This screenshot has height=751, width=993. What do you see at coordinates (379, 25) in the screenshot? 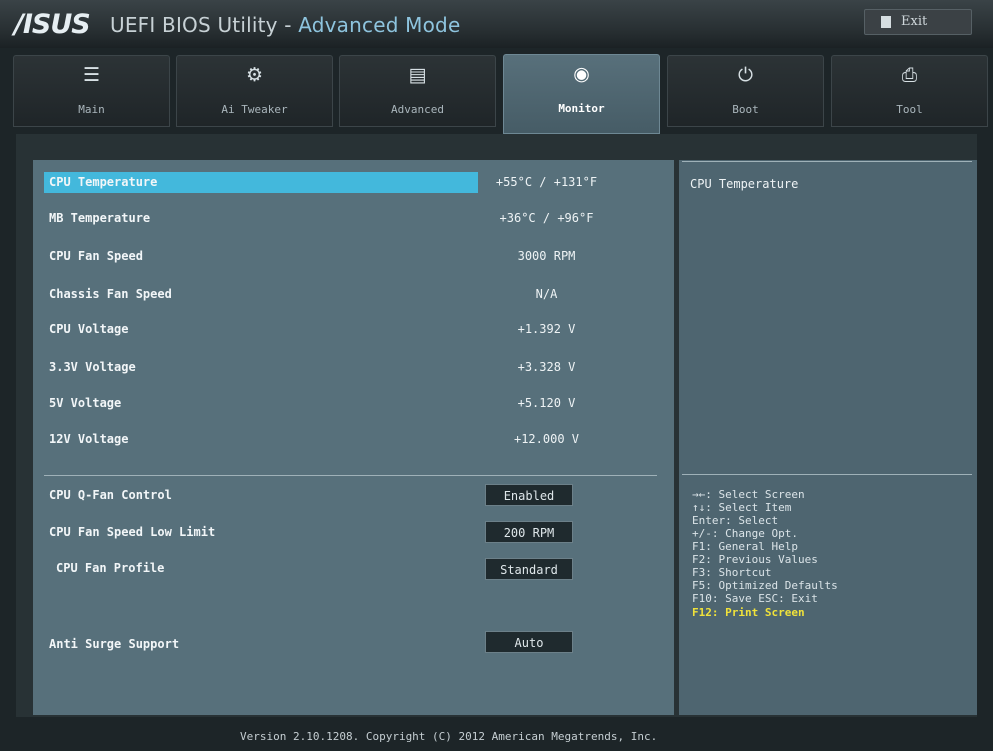
I see `title-accent: Advanced Mode` at bounding box center [379, 25].